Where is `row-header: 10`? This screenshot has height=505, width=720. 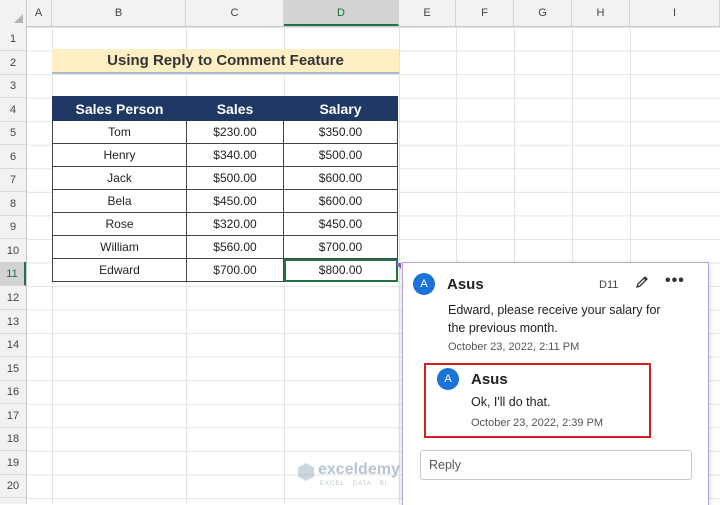 row-header: 10 is located at coordinates (13, 251).